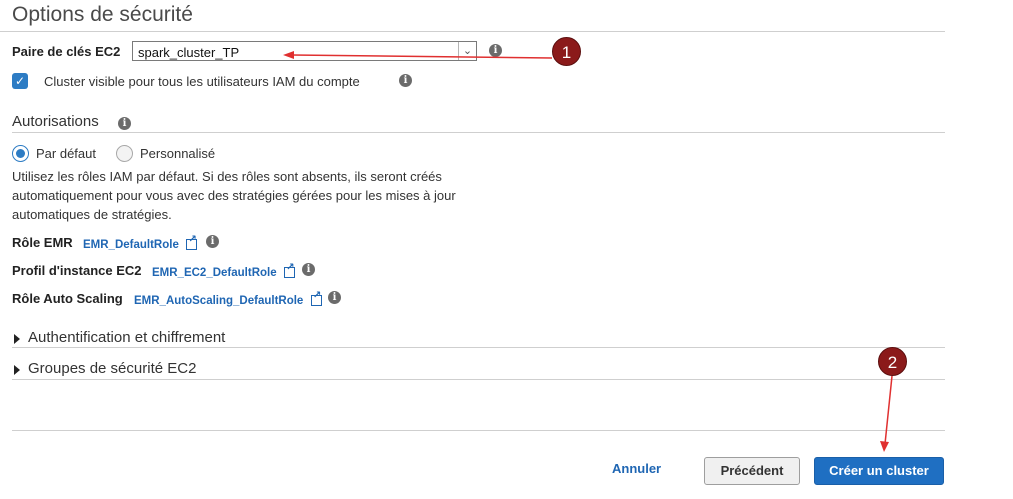 The width and height of the screenshot is (1013, 499). Describe the element at coordinates (566, 51) in the screenshot. I see `annotation-badge-1: 1` at that location.